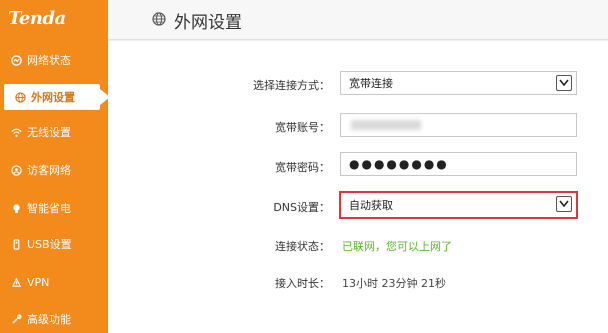 Image resolution: width=608 pixels, height=333 pixels. What do you see at coordinates (16, 60) in the screenshot?
I see `network-status-icon` at bounding box center [16, 60].